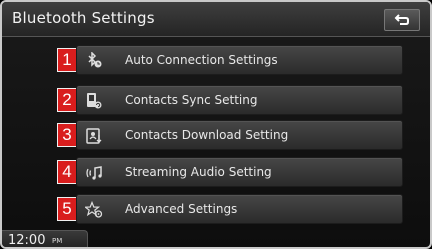 This screenshot has height=249, width=432. I want to click on clock-period: PM, so click(57, 241).